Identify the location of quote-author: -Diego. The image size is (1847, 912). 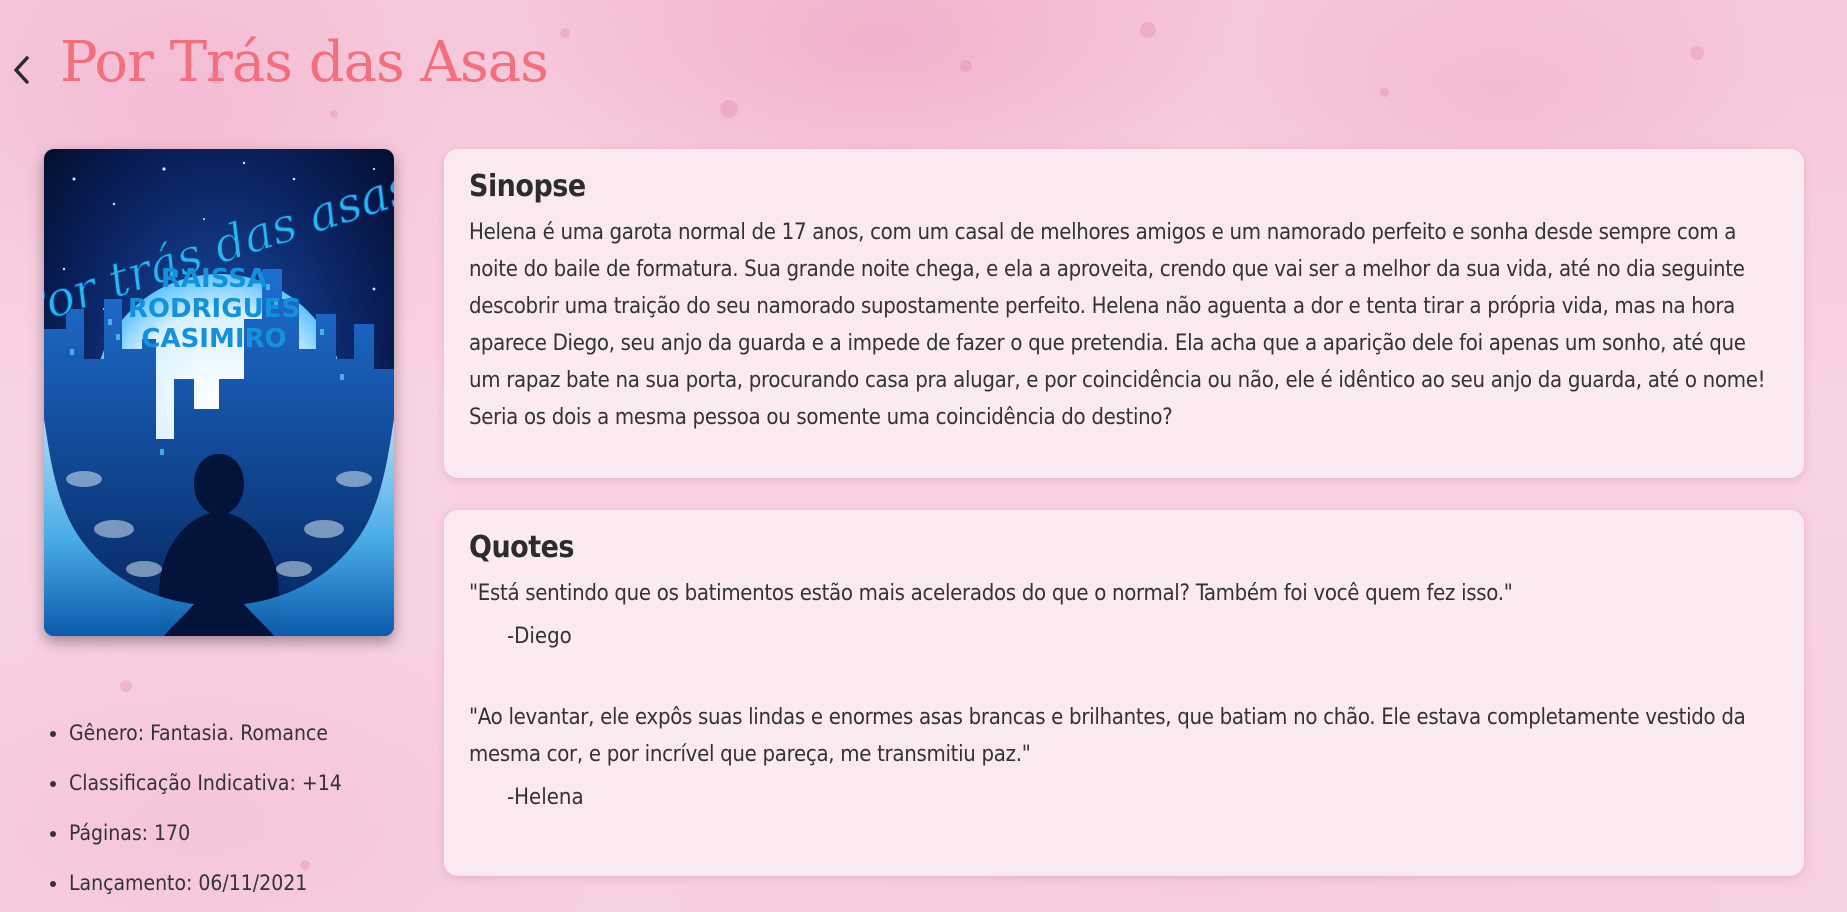
(539, 636).